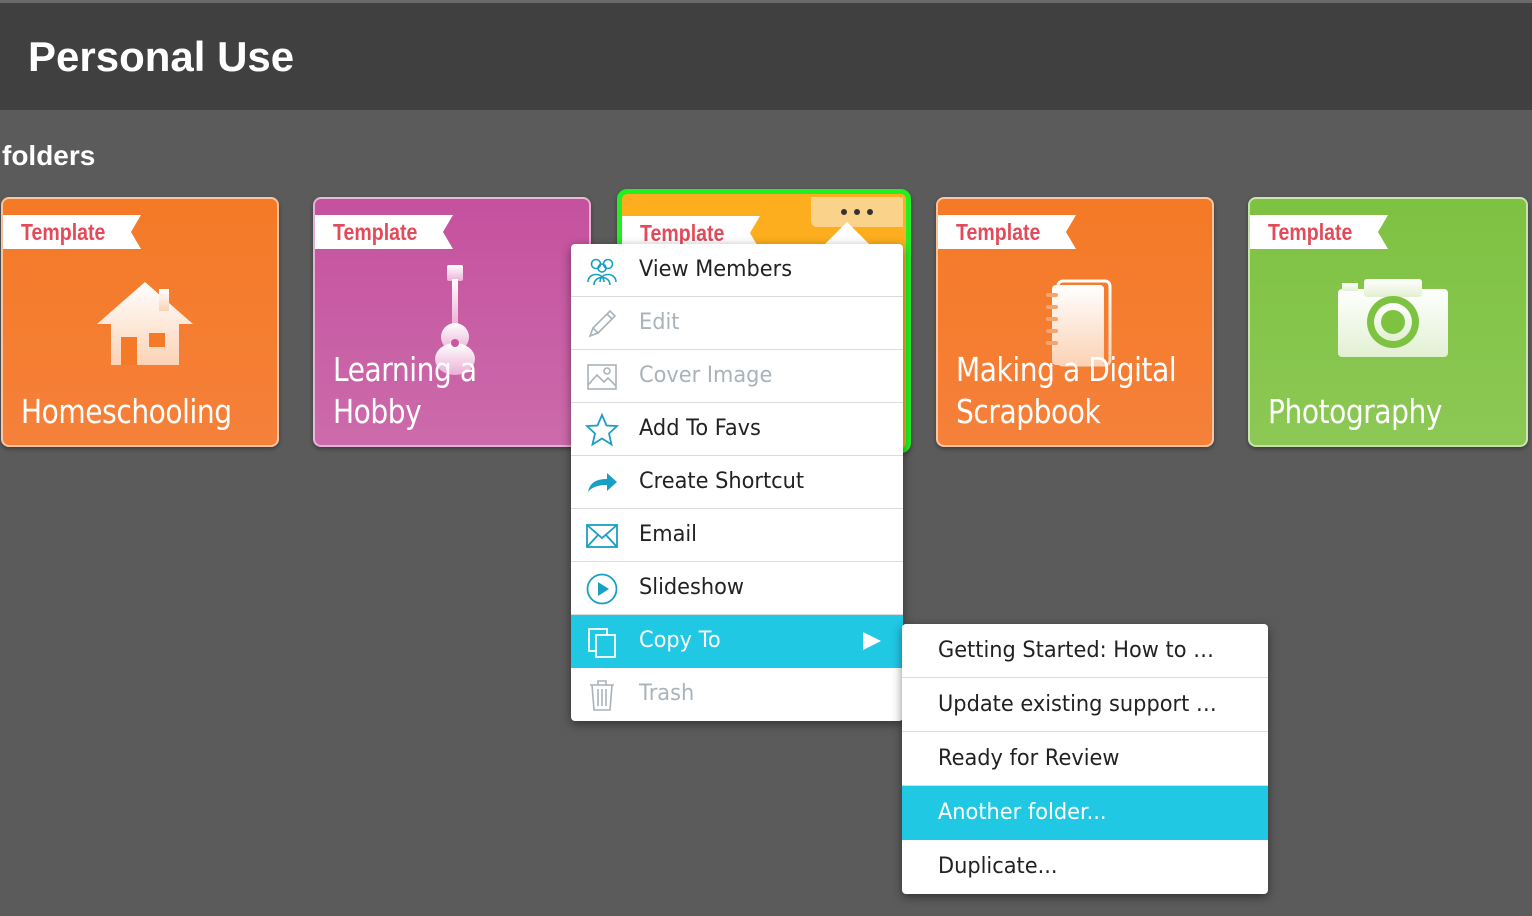  Describe the element at coordinates (1393, 318) in the screenshot. I see `camera-icon` at that location.